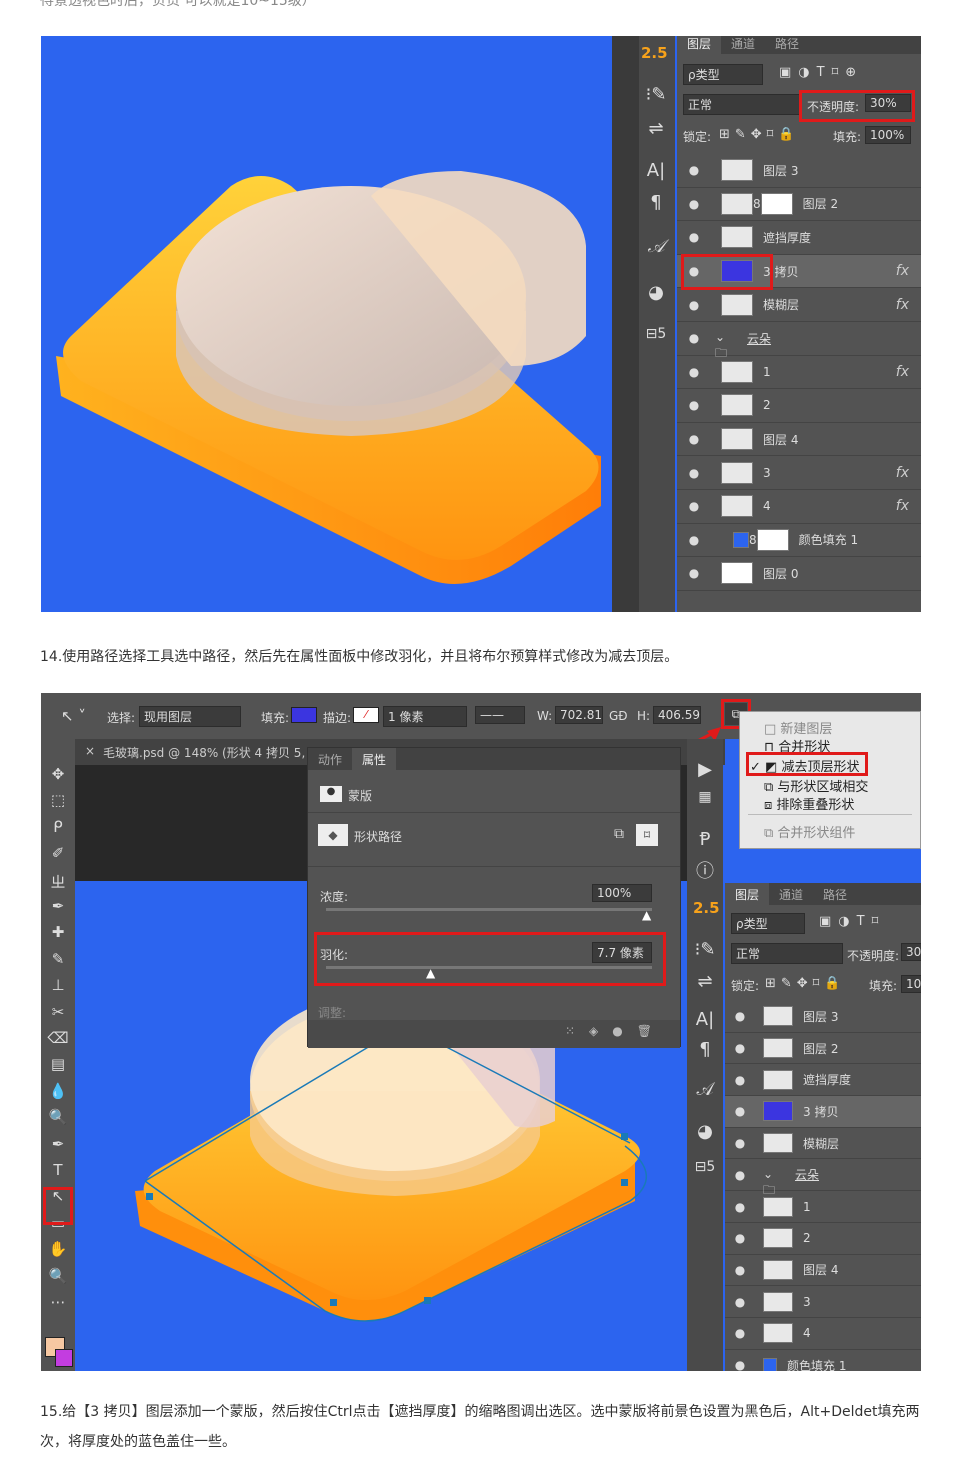 This screenshot has width=962, height=1479. What do you see at coordinates (888, 135) in the screenshot?
I see `fill-input: 100%` at bounding box center [888, 135].